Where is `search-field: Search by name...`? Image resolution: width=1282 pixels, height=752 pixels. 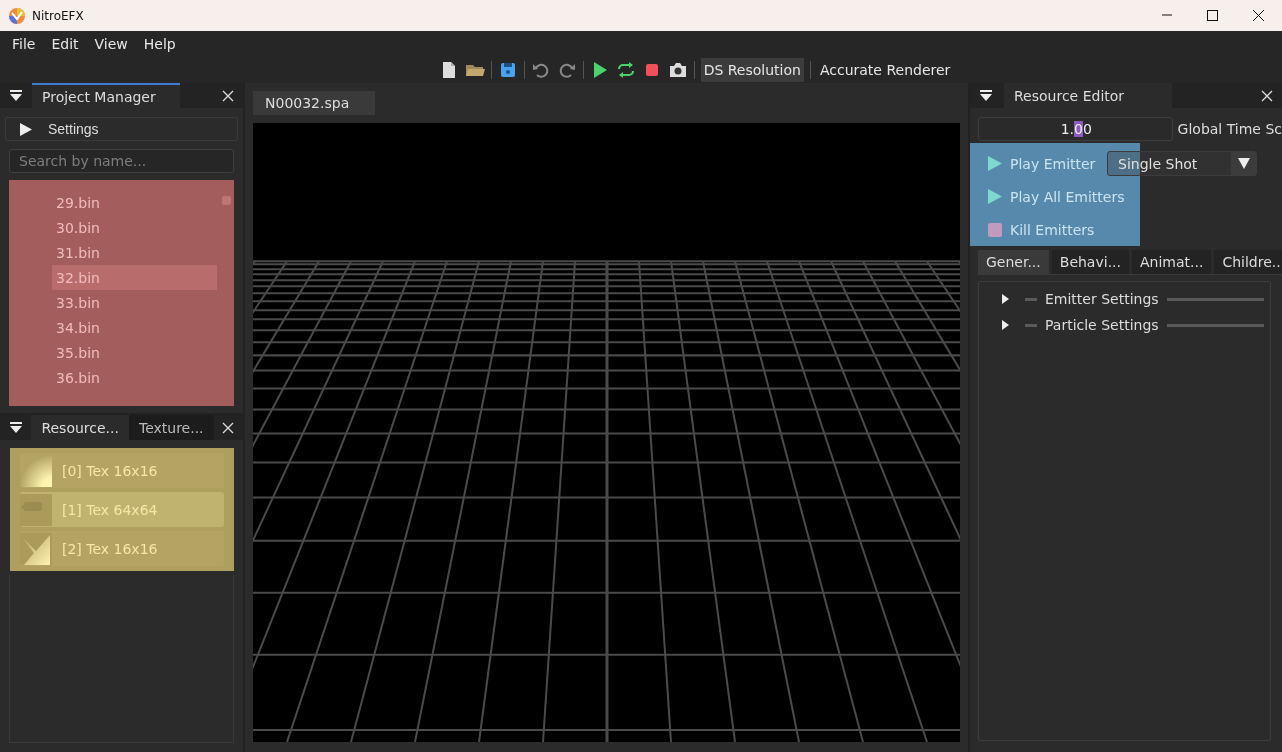 search-field: Search by name... is located at coordinates (121, 161).